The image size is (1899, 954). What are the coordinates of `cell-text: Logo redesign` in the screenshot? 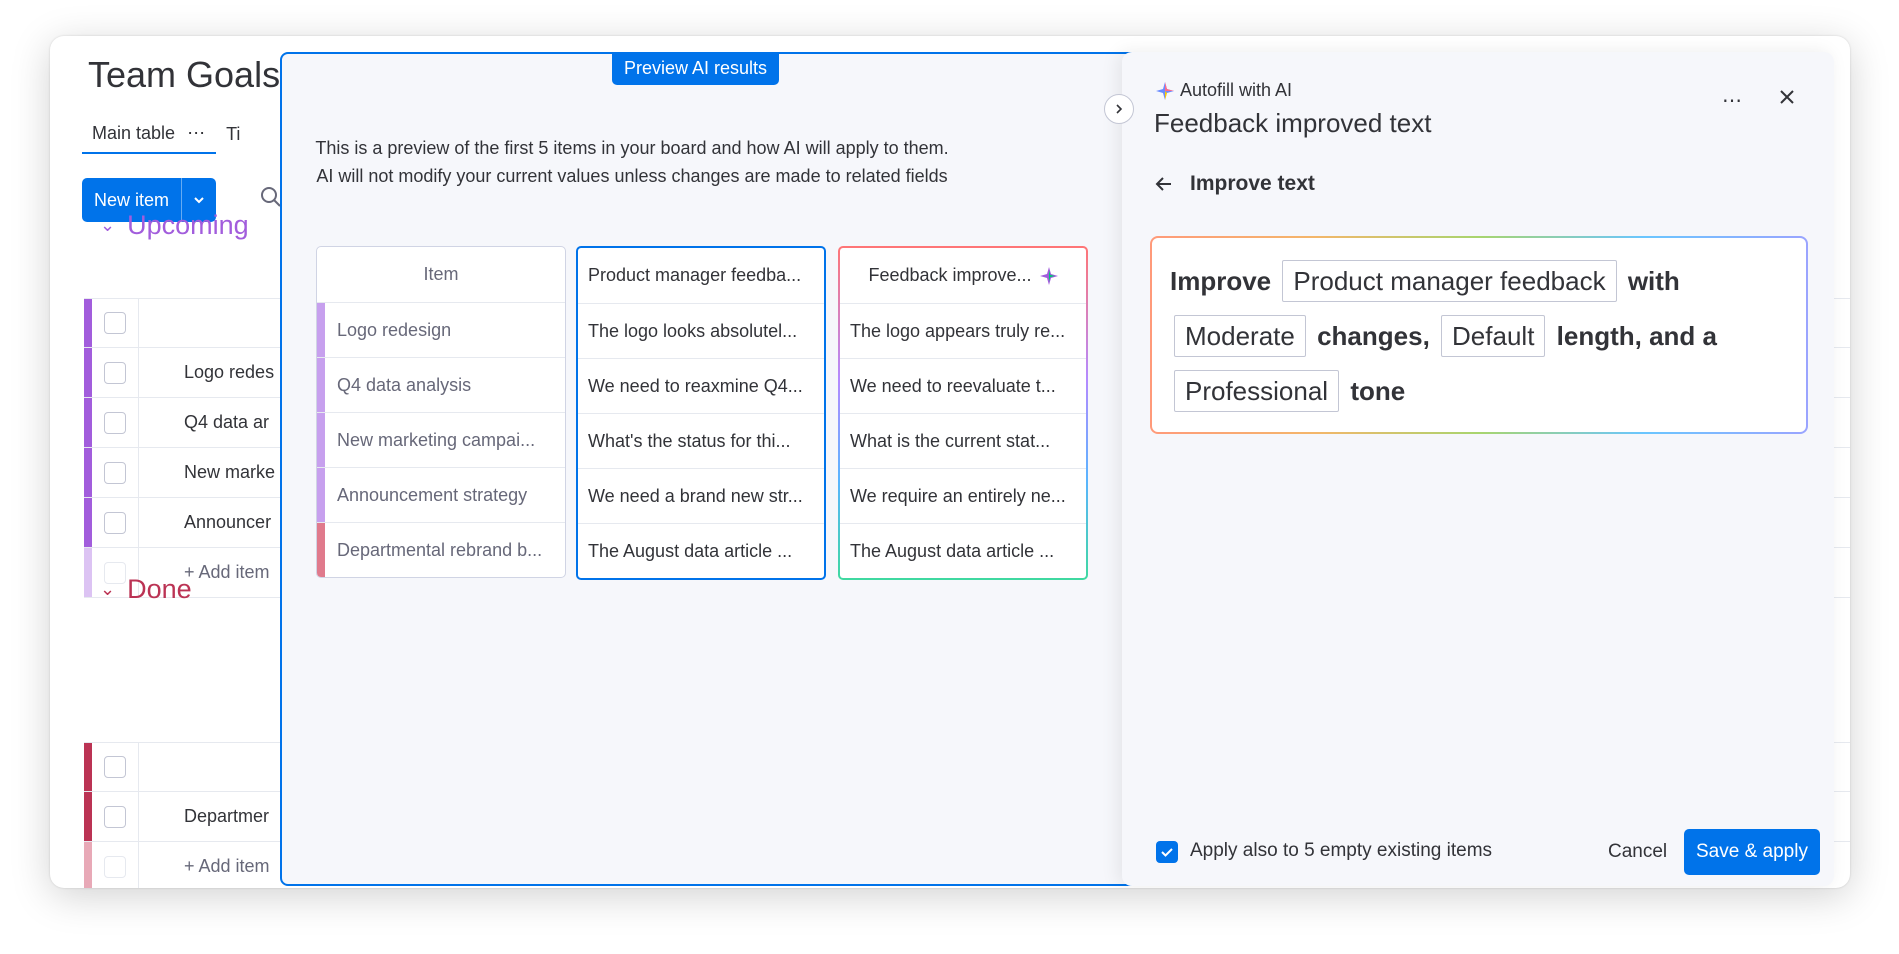 It's located at (394, 329).